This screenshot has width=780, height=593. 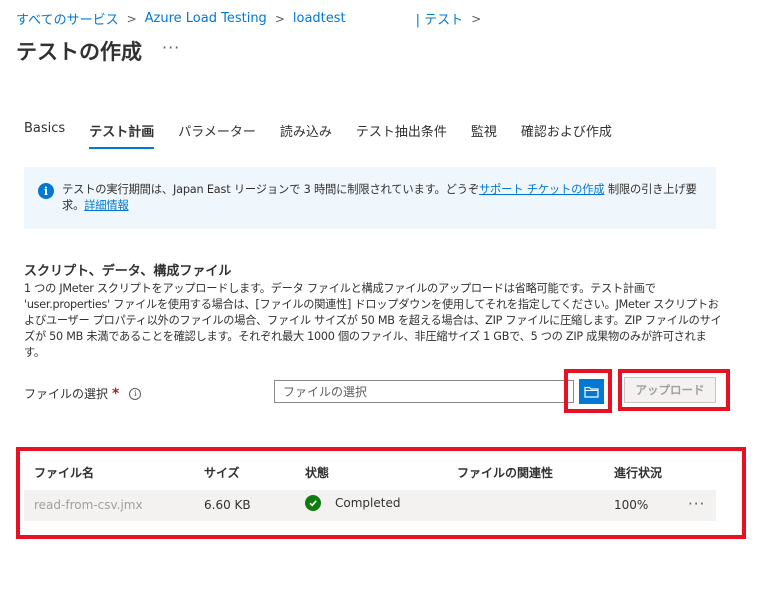 I want to click on file-select-input, so click(x=424, y=391).